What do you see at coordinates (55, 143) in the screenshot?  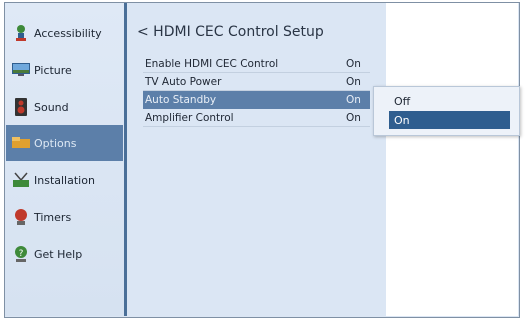 I see `sidebar-item-label: Options` at bounding box center [55, 143].